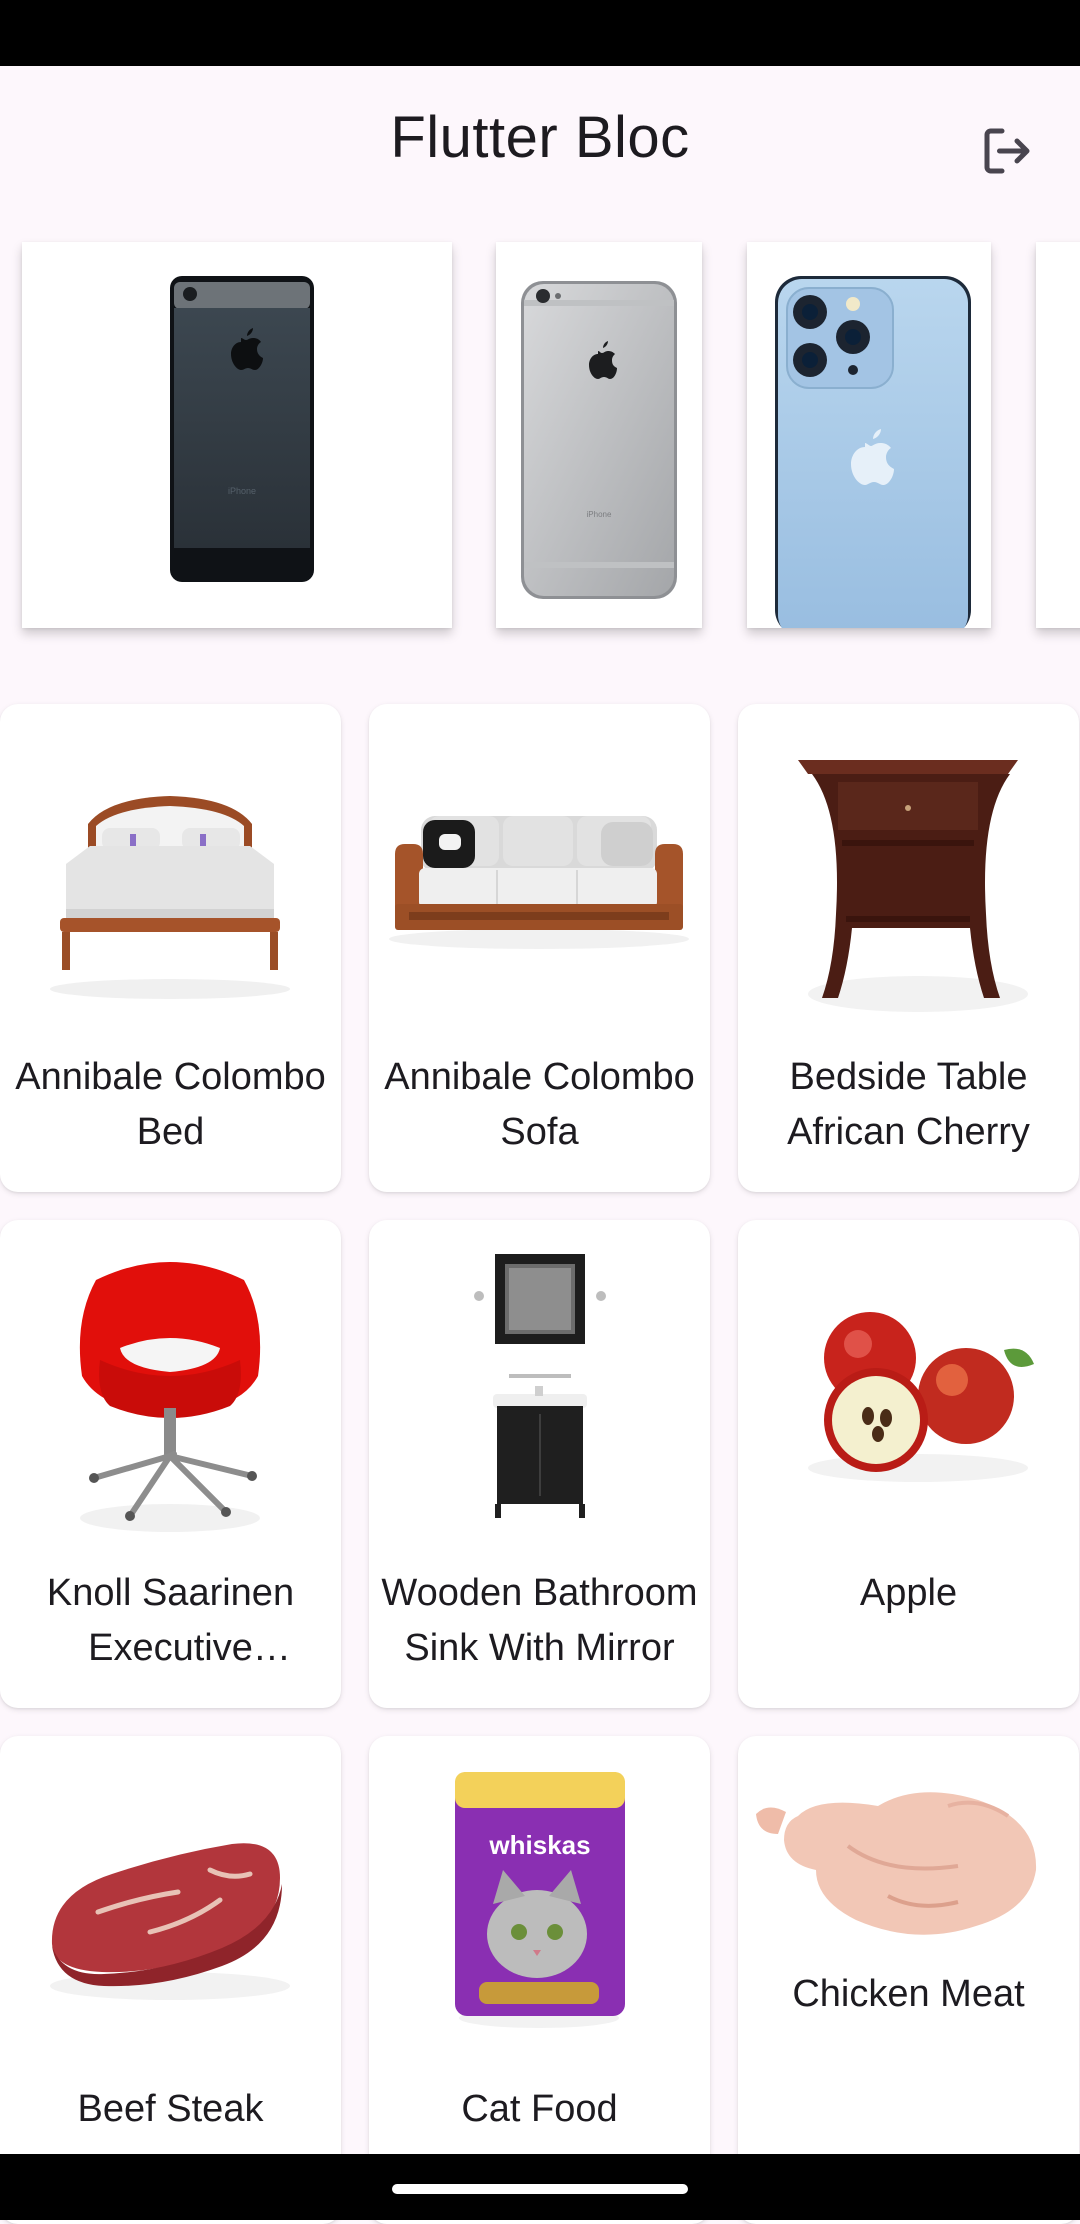  I want to click on sofa-image, so click(539, 882).